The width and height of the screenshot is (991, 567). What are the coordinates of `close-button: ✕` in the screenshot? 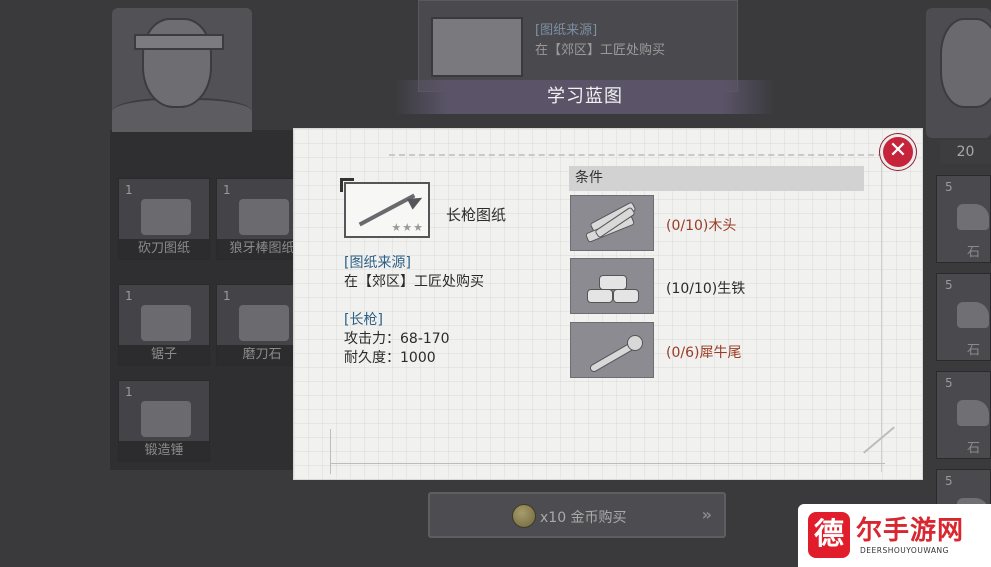 It's located at (898, 152).